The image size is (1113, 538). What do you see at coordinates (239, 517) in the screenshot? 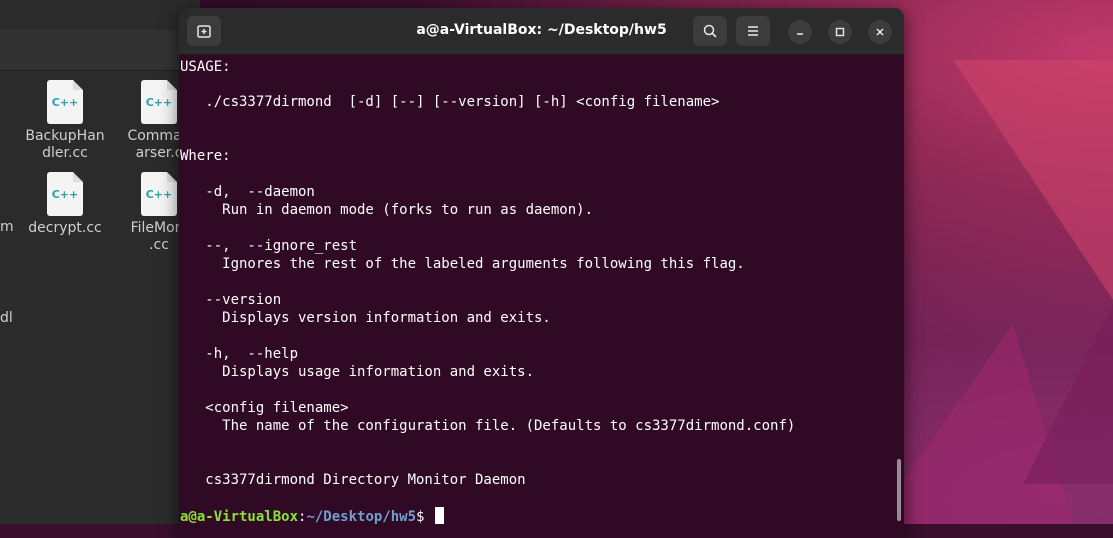
I see `prompt-user-host: a@a-VirtualBox` at bounding box center [239, 517].